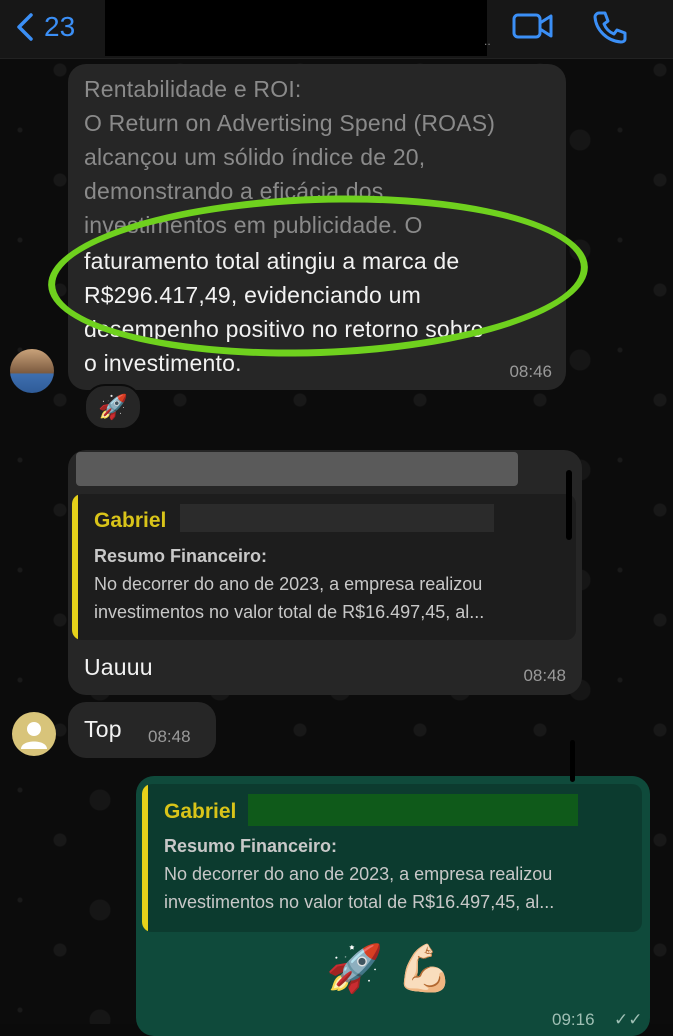 This screenshot has width=673, height=1036. I want to click on message-line: desempenho positivo no retorno sobre, so click(284, 329).